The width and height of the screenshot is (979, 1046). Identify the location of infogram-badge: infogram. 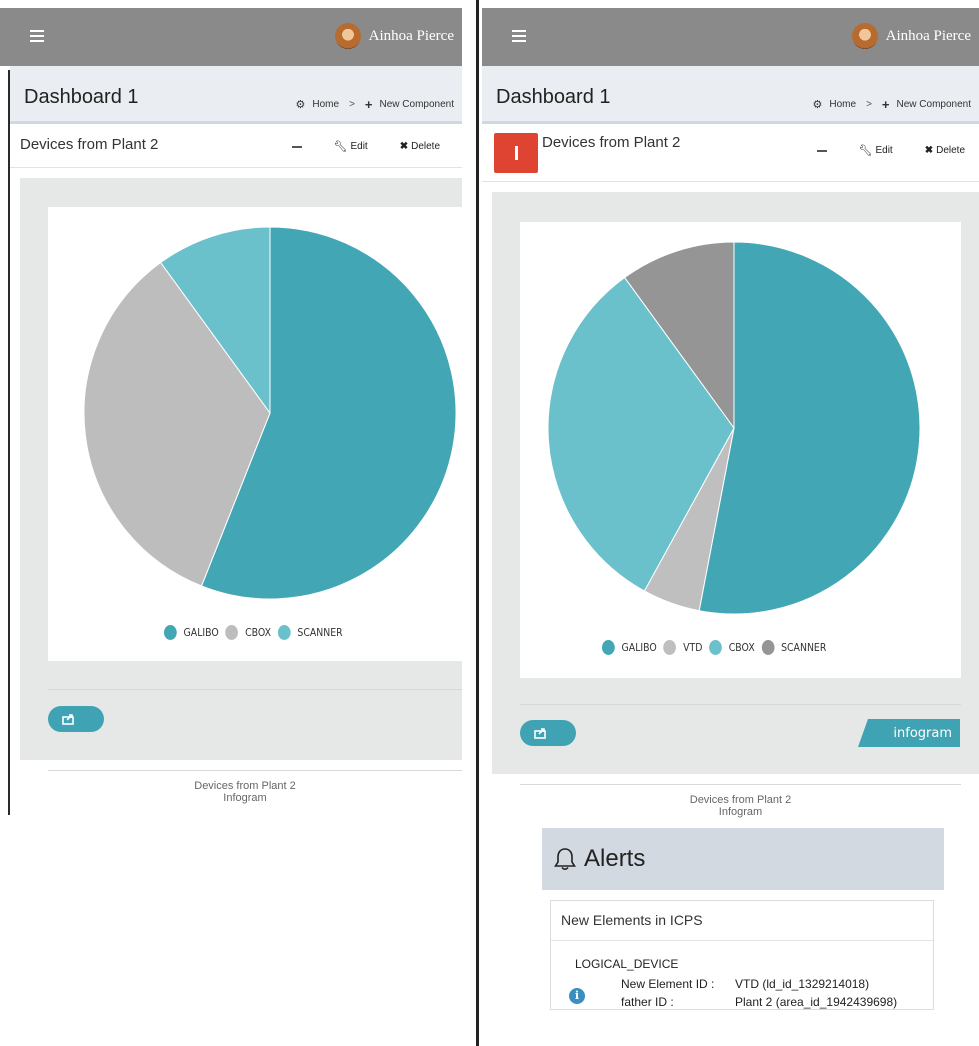
(909, 733).